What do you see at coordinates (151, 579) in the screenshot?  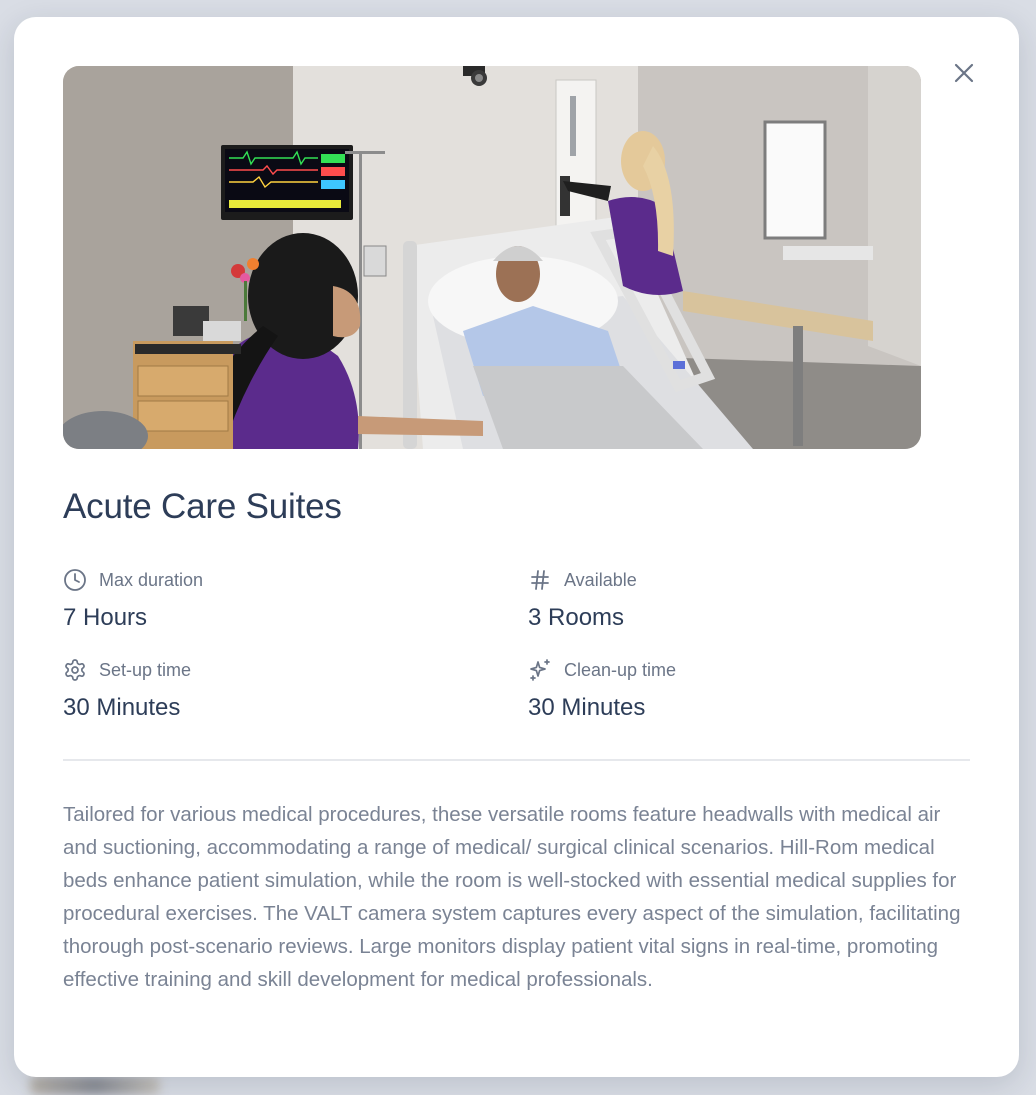 I see `stat-label: Max duration` at bounding box center [151, 579].